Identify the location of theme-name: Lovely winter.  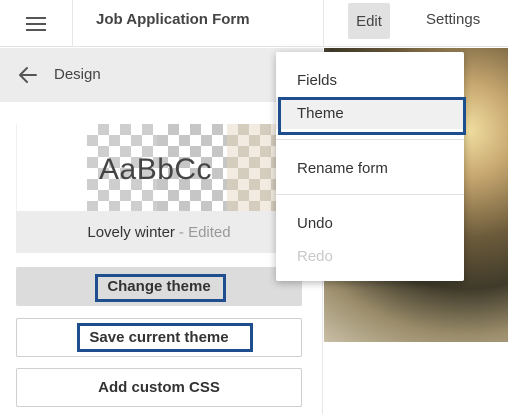
(131, 232).